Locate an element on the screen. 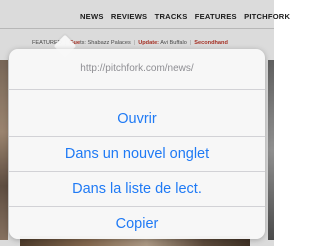  sheet-spacer is located at coordinates (137, 96).